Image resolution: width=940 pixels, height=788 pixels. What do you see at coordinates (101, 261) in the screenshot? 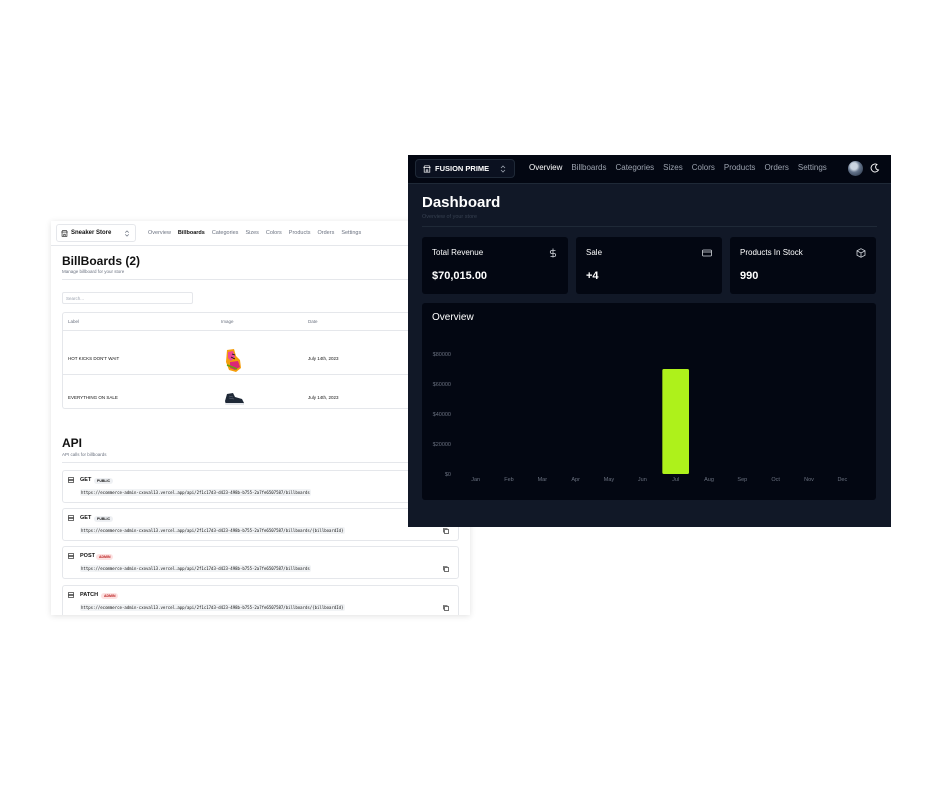
I see `page-title: BillBoards (2)` at bounding box center [101, 261].